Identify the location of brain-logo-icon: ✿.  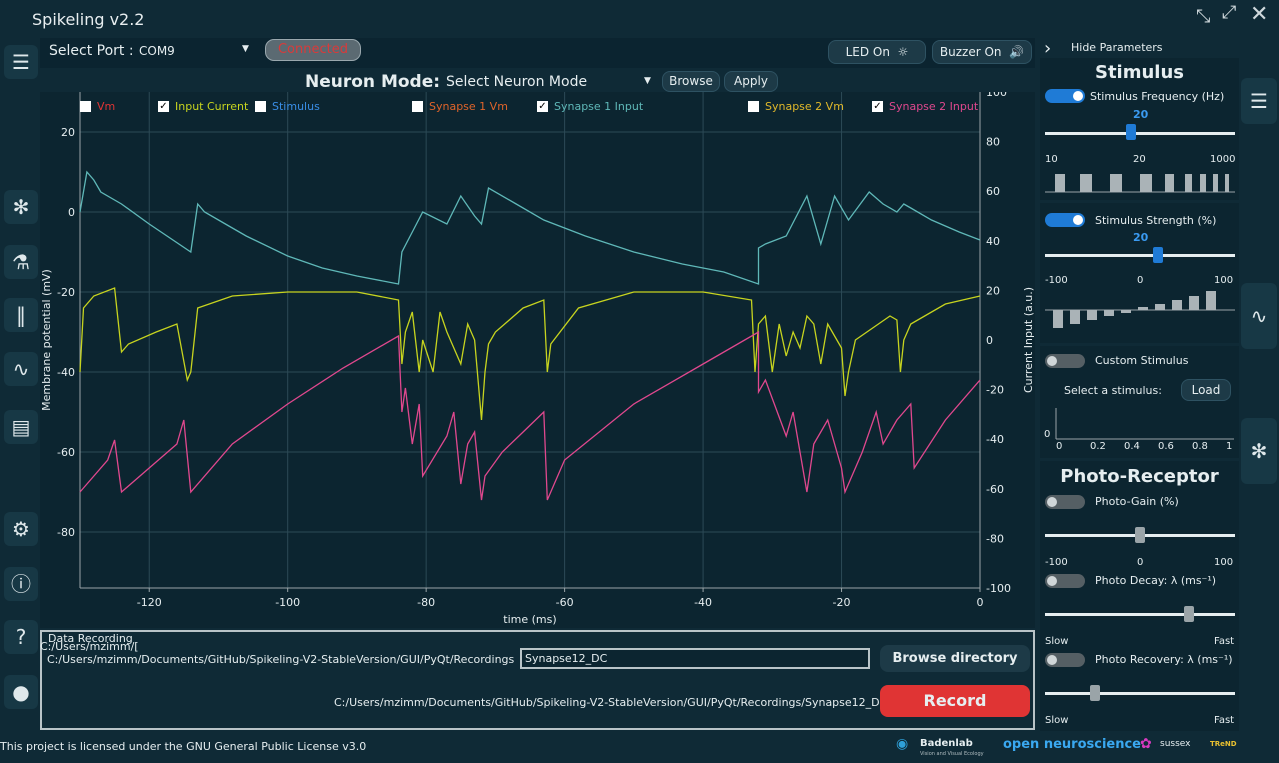
(1146, 744).